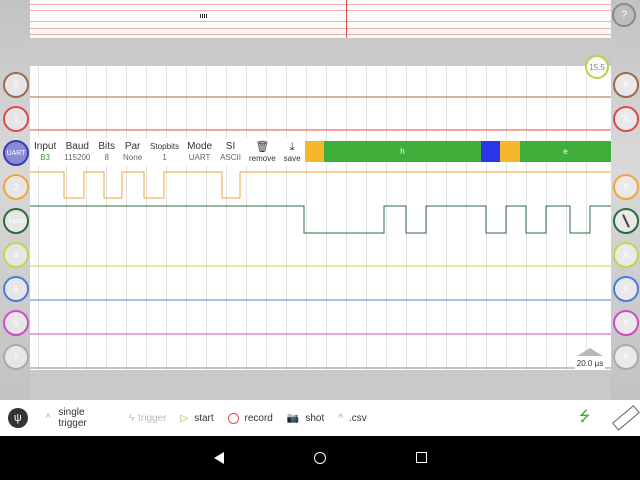  Describe the element at coordinates (584, 416) in the screenshot. I see `usb-icon: ⭍` at that location.